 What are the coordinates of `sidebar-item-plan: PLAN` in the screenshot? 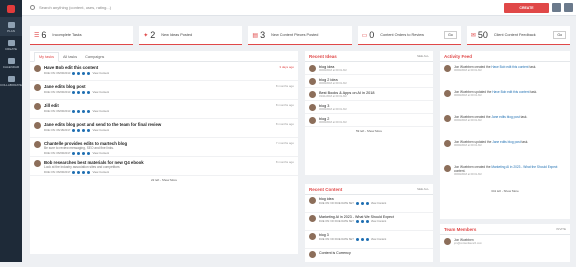 It's located at (11, 27).